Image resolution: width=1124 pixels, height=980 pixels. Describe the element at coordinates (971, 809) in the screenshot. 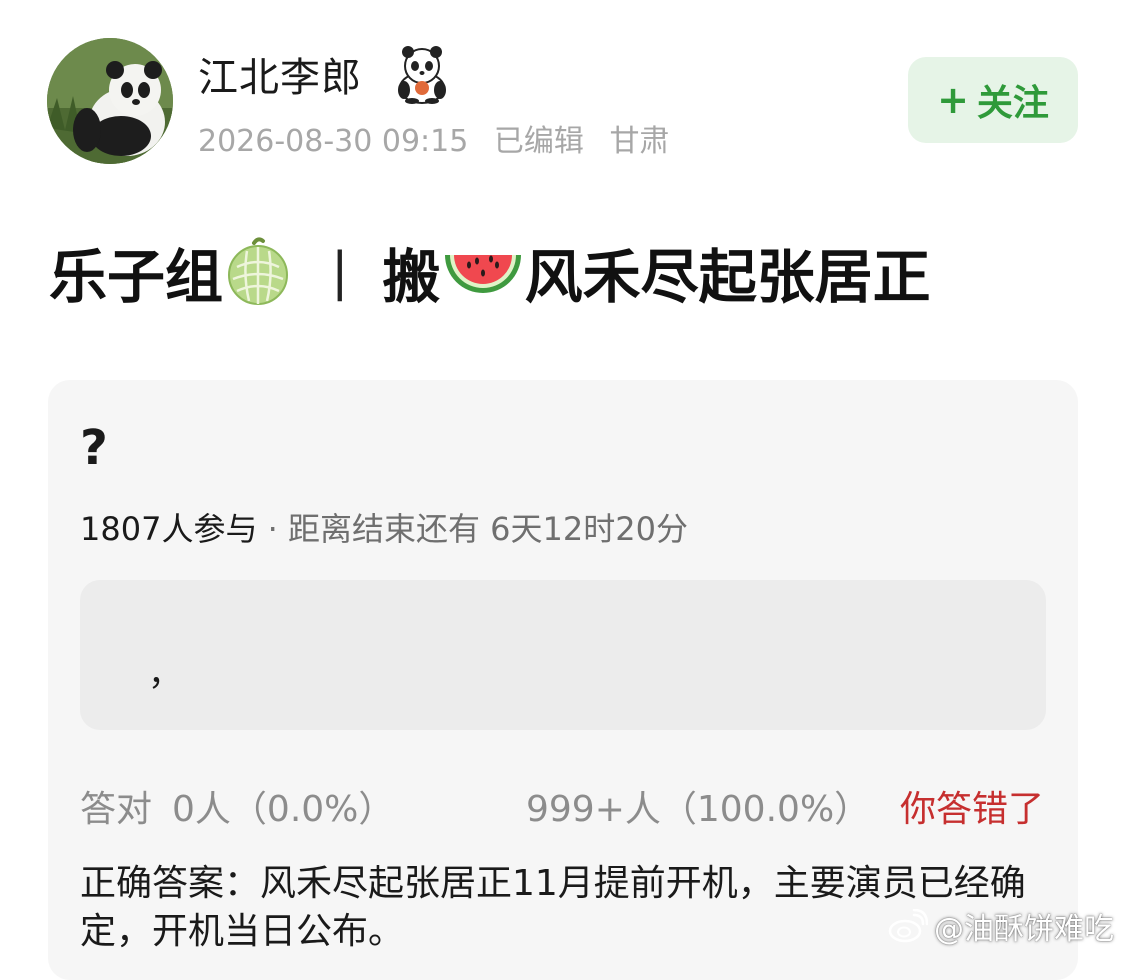

I see `quiz-result: 你答错了` at that location.